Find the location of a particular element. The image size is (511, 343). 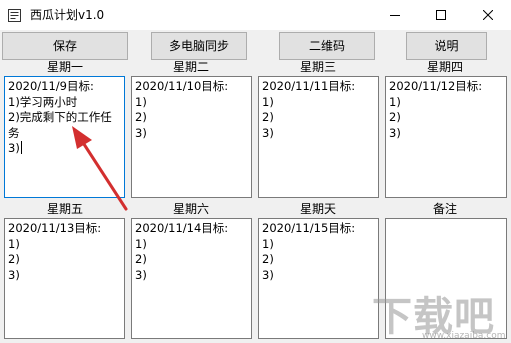

saturday-note: 2020/11/14目标: 1) 2) 3) is located at coordinates (191, 278).